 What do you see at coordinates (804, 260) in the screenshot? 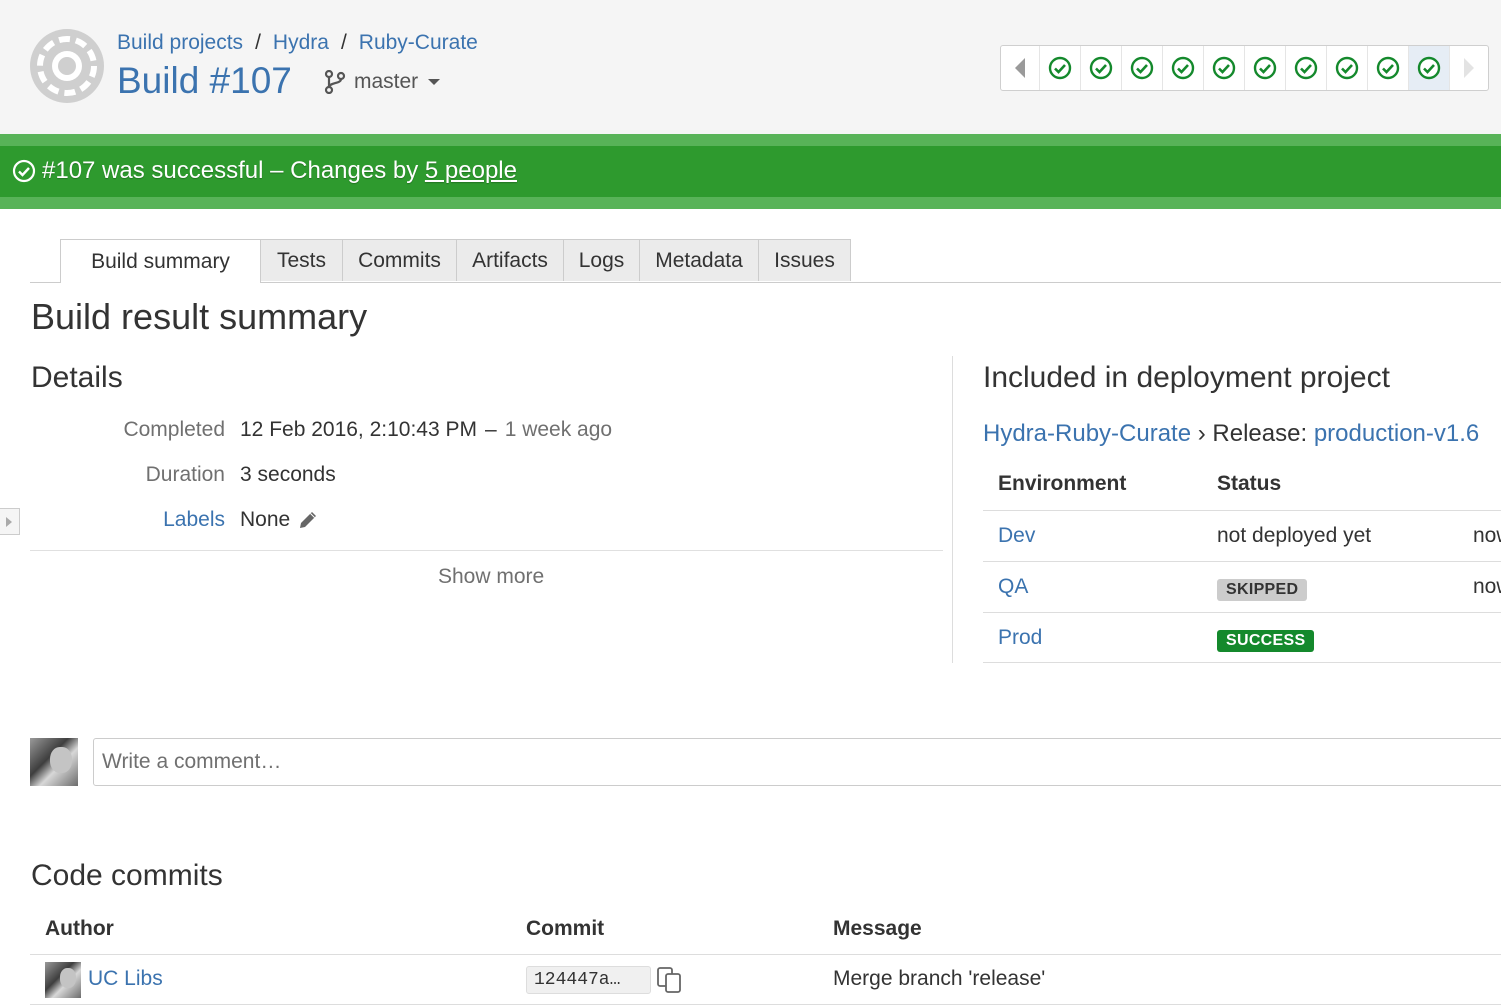
I see `tab-issues: Issues` at bounding box center [804, 260].